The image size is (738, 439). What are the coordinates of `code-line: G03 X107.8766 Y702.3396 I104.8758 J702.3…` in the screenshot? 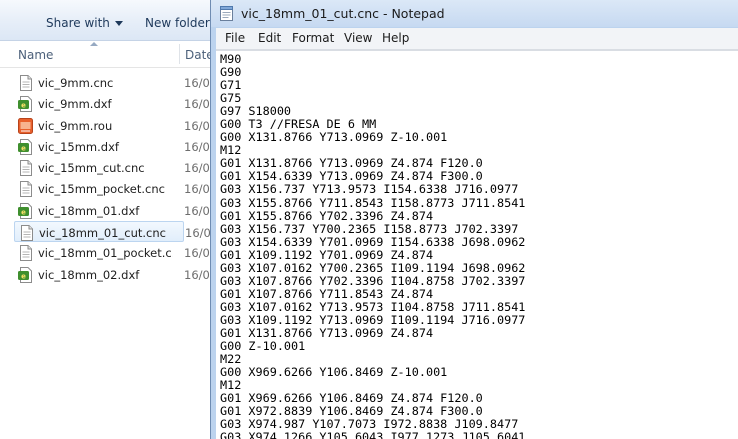 It's located at (373, 280).